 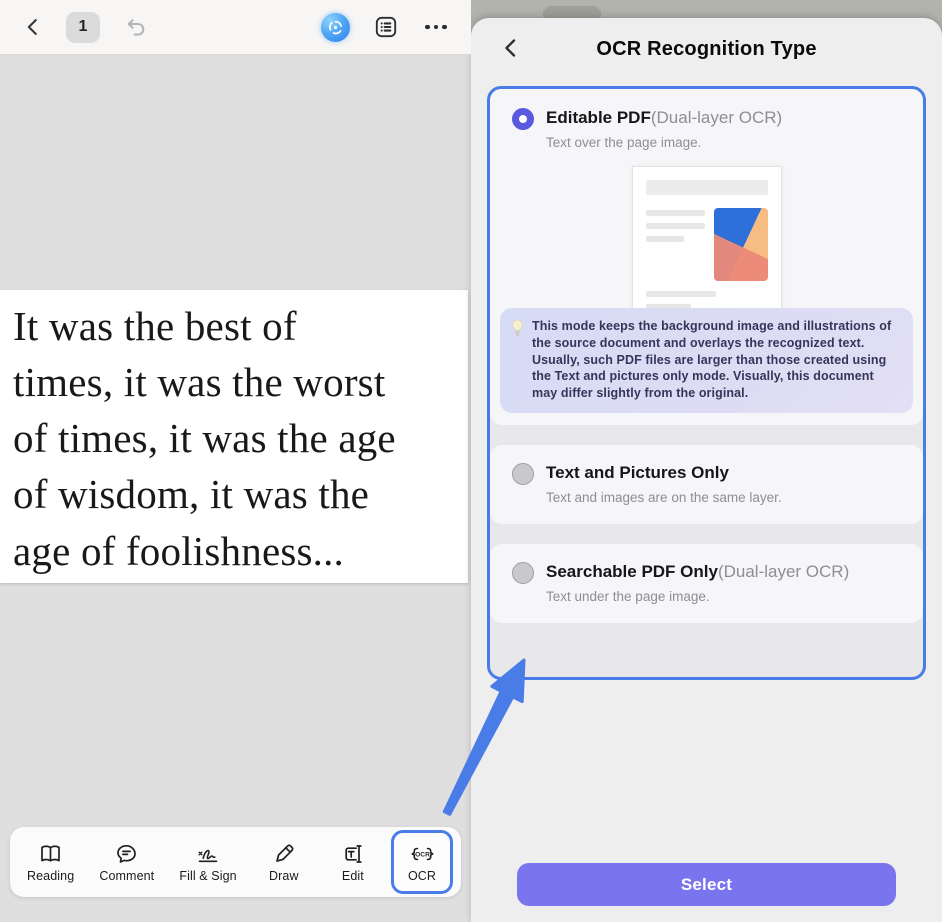 I want to click on book-icon, so click(x=50, y=853).